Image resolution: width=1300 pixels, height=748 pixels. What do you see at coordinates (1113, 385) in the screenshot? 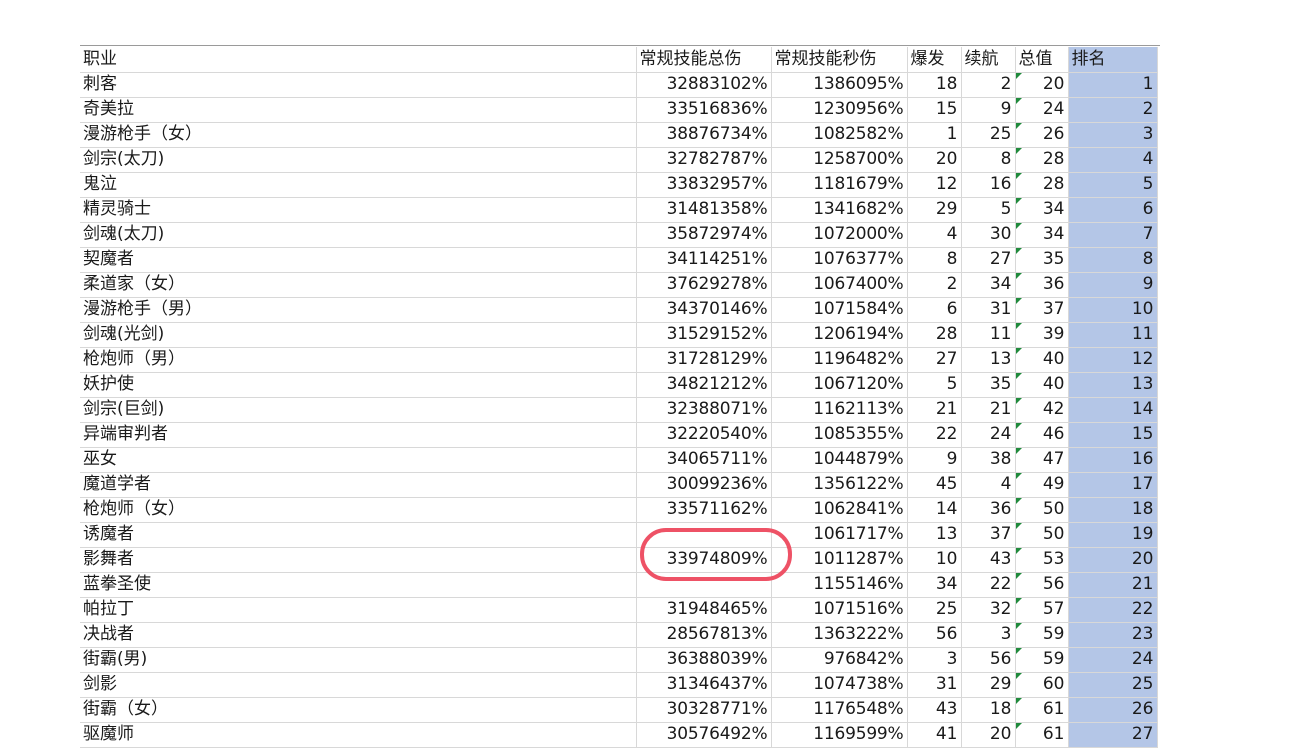
I see `cell-rank: 13` at bounding box center [1113, 385].